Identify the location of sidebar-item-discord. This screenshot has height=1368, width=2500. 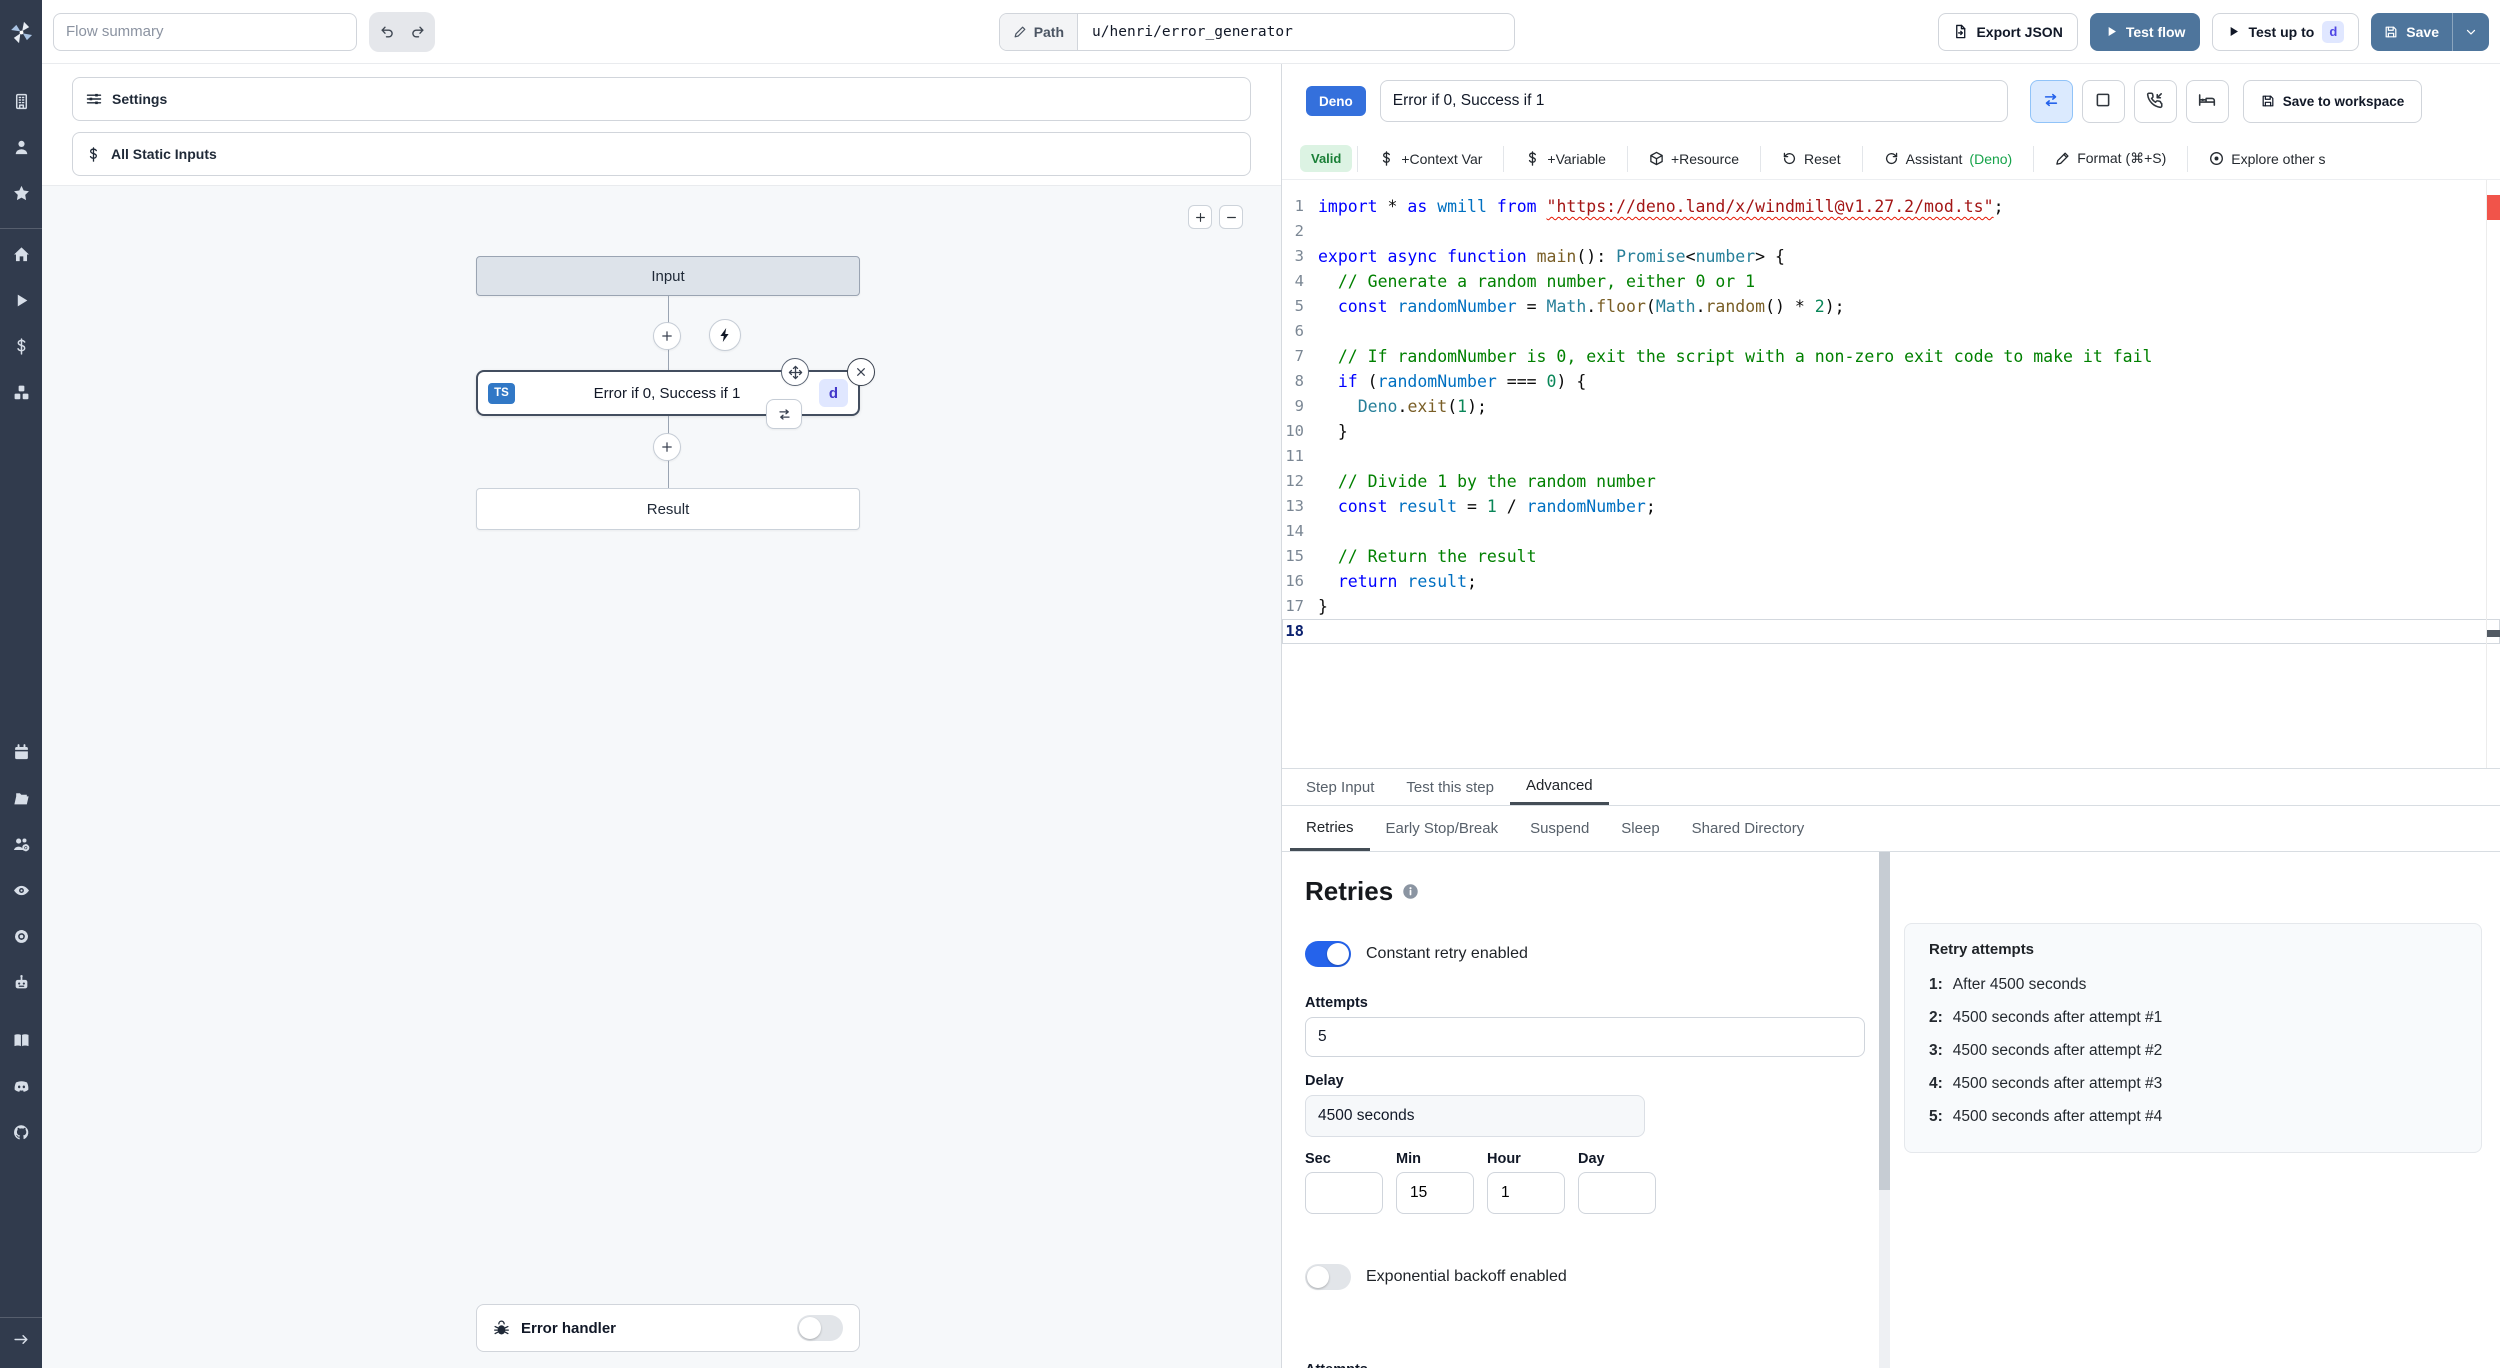
(21, 1089).